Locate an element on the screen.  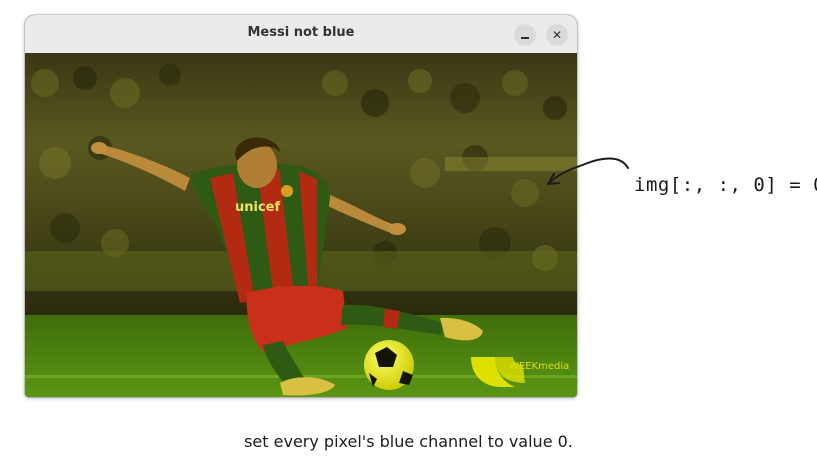
minimize-button is located at coordinates (525, 35).